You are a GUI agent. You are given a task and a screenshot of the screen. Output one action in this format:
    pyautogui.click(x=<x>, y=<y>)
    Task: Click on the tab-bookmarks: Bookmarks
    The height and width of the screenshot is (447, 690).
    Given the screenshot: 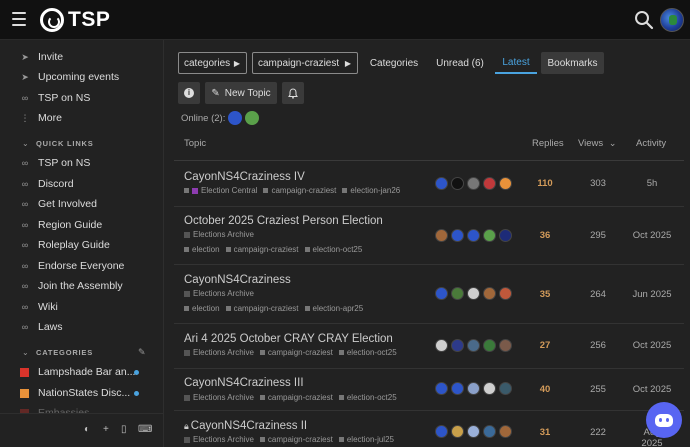 What is the action you would take?
    pyautogui.click(x=572, y=63)
    